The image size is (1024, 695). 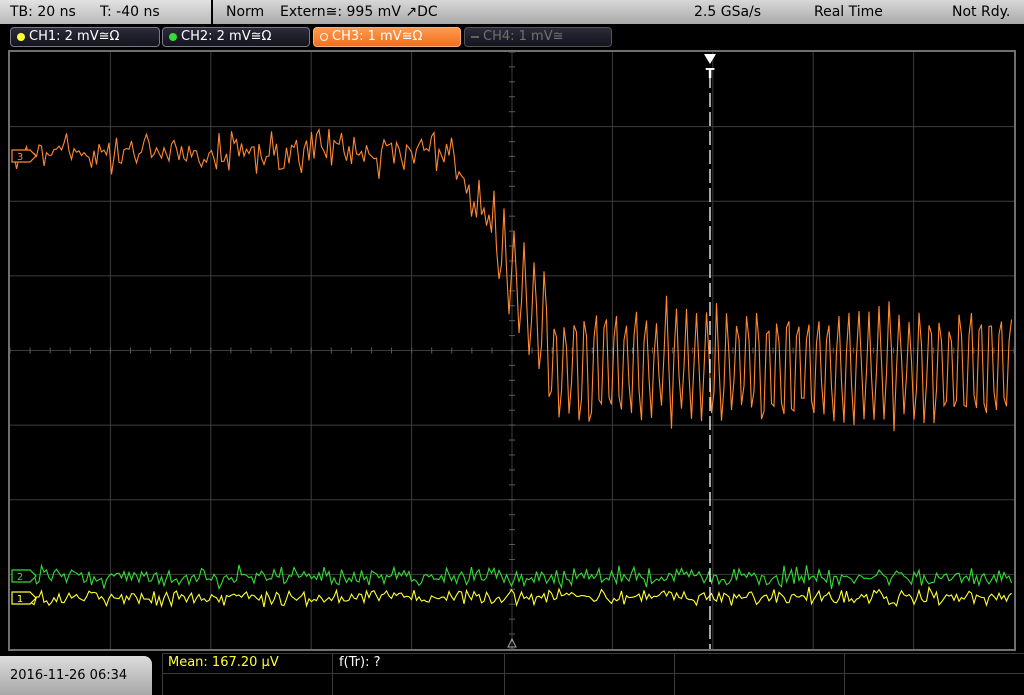 I want to click on trigger-time-value: T: -40 ns, so click(x=130, y=12).